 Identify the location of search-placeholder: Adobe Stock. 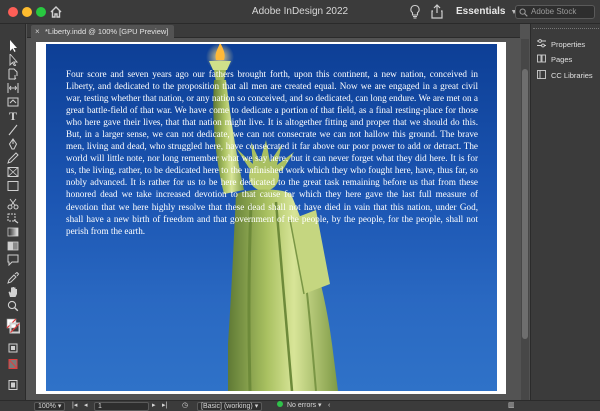
(554, 11).